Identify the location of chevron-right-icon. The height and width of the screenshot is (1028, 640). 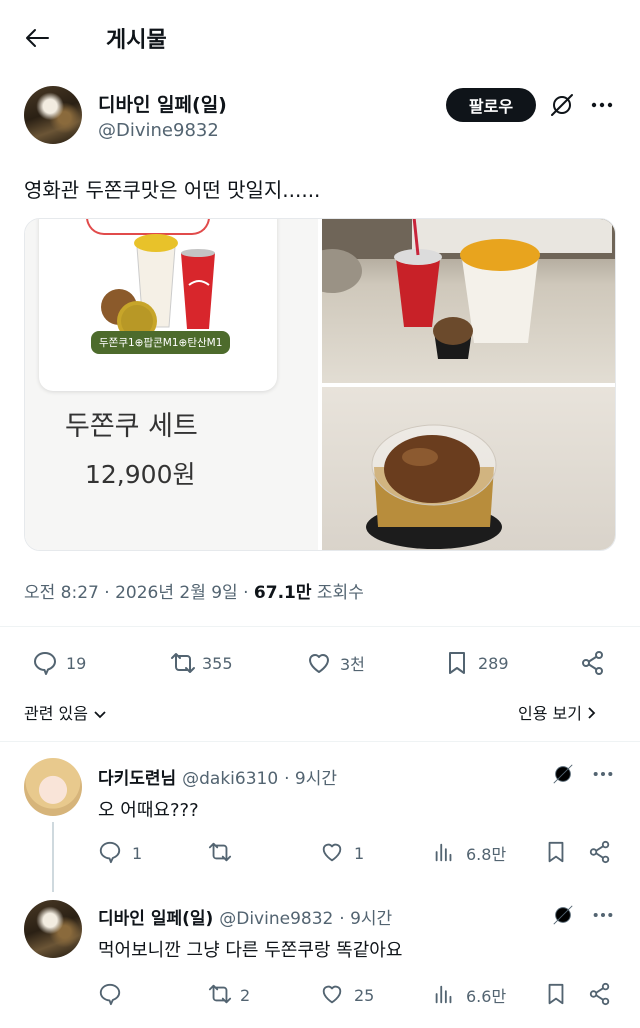
(592, 714).